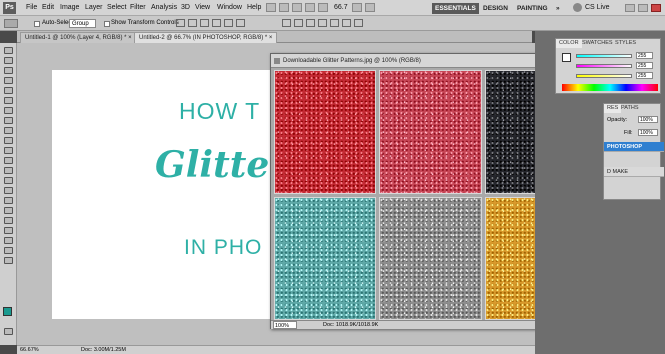 This screenshot has width=665, height=354. I want to click on fill-value: 100%, so click(648, 132).